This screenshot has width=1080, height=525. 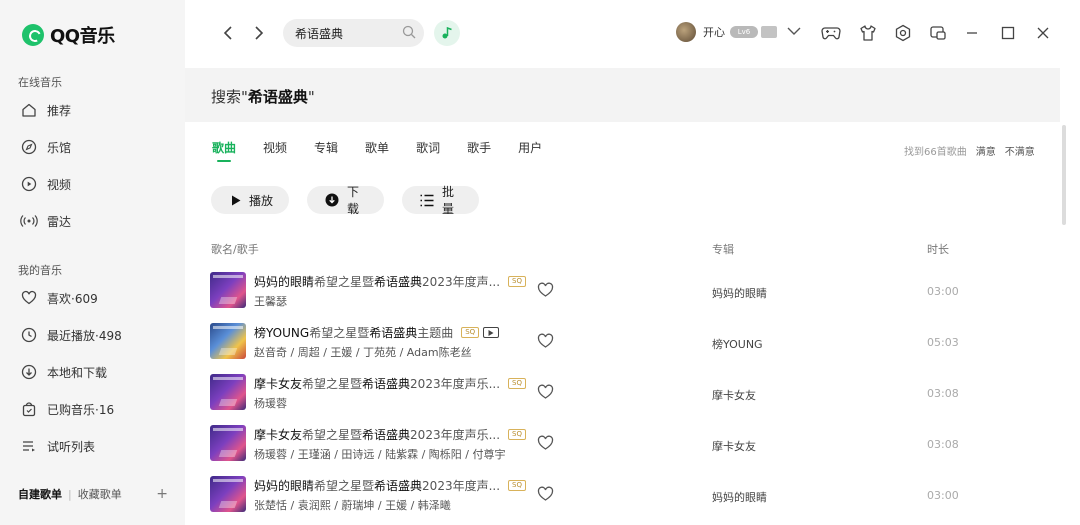 What do you see at coordinates (714, 32) in the screenshot?
I see `user-name: 开心` at bounding box center [714, 32].